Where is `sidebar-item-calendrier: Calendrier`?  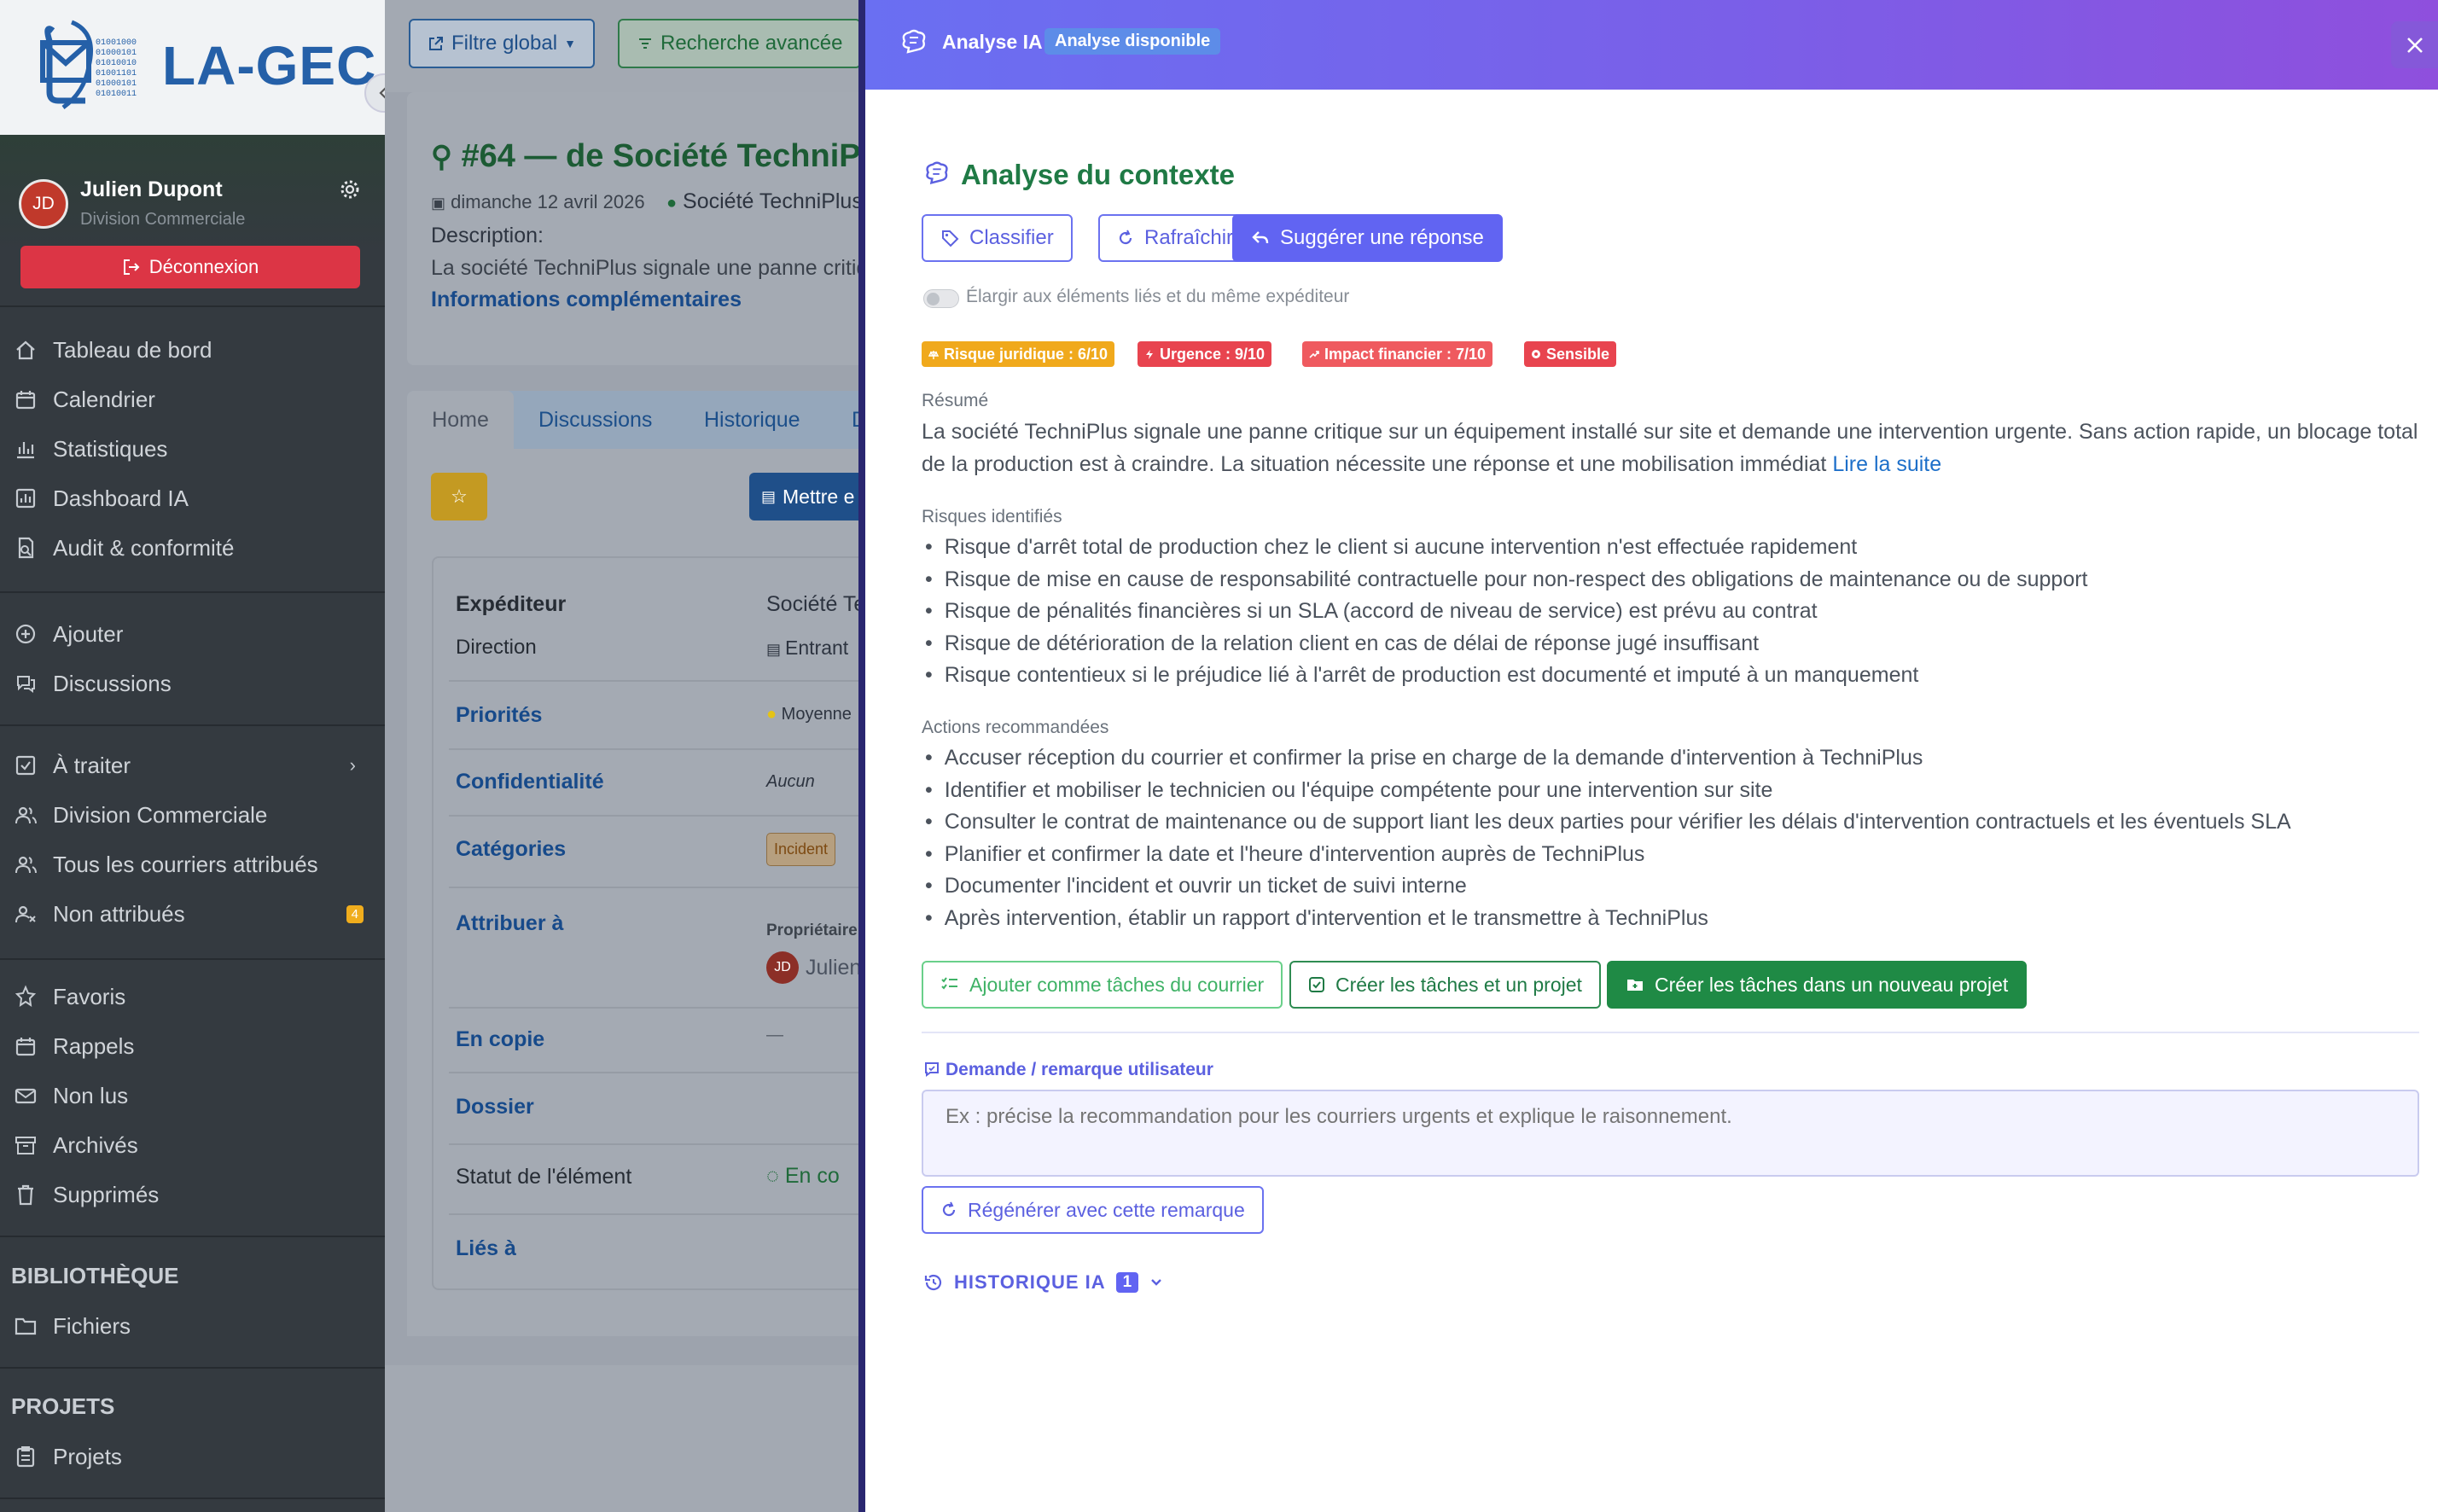 sidebar-item-calendrier: Calendrier is located at coordinates (193, 399).